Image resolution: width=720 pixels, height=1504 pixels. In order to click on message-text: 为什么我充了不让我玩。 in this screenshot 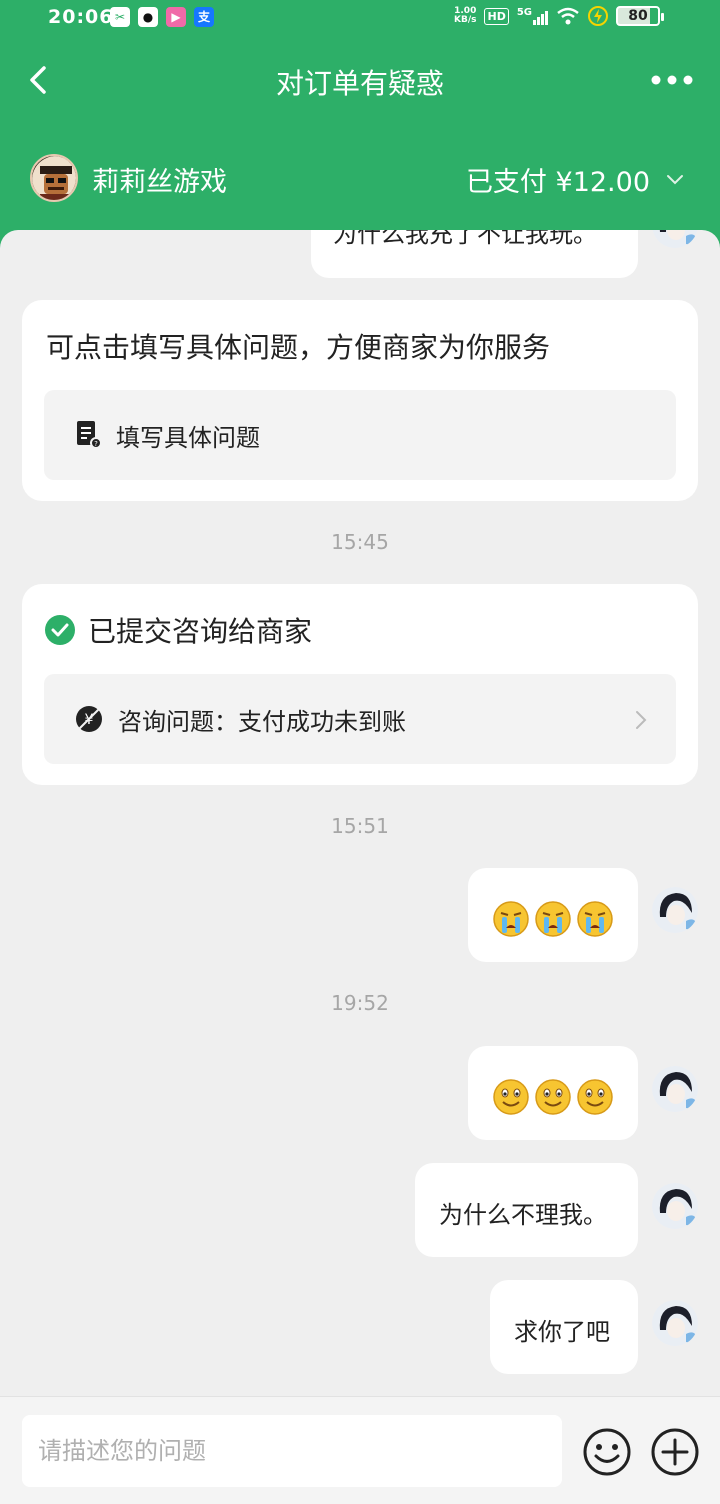, I will do `click(465, 239)`.